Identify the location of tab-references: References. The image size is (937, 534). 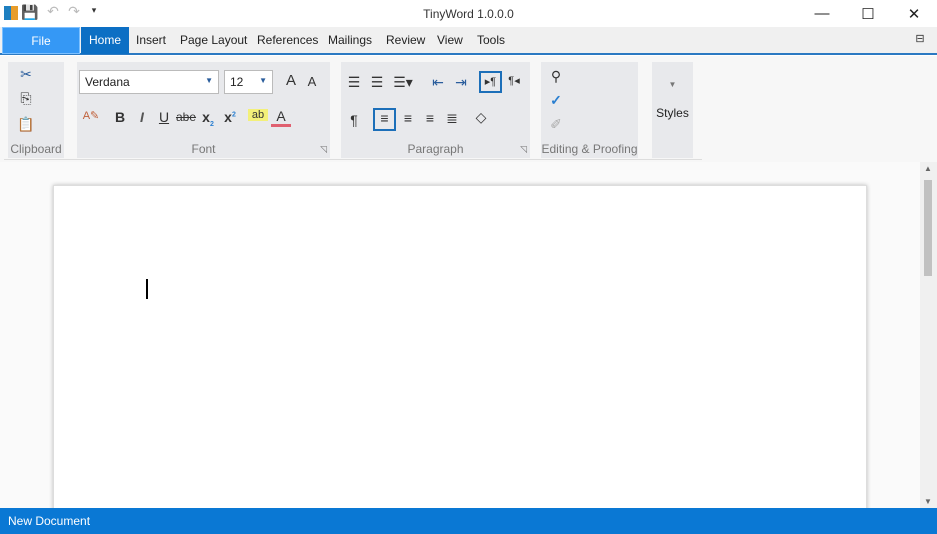
(287, 40).